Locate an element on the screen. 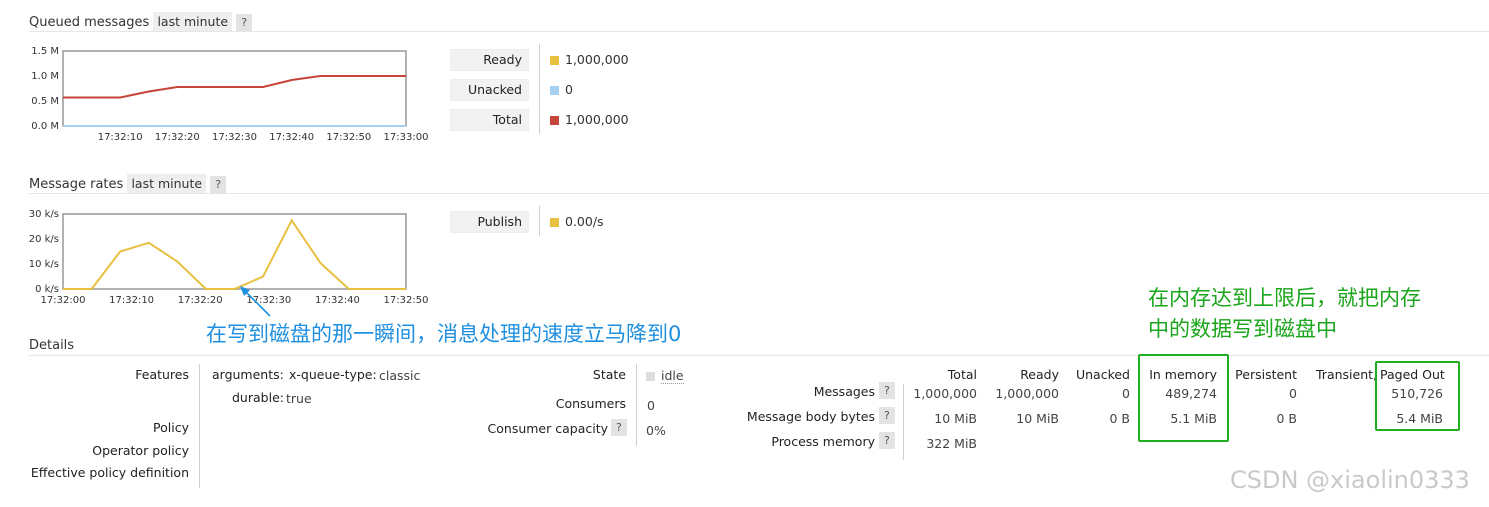 The height and width of the screenshot is (507, 1489). consumer-capacity-label: Consumer capacity is located at coordinates (547, 428).